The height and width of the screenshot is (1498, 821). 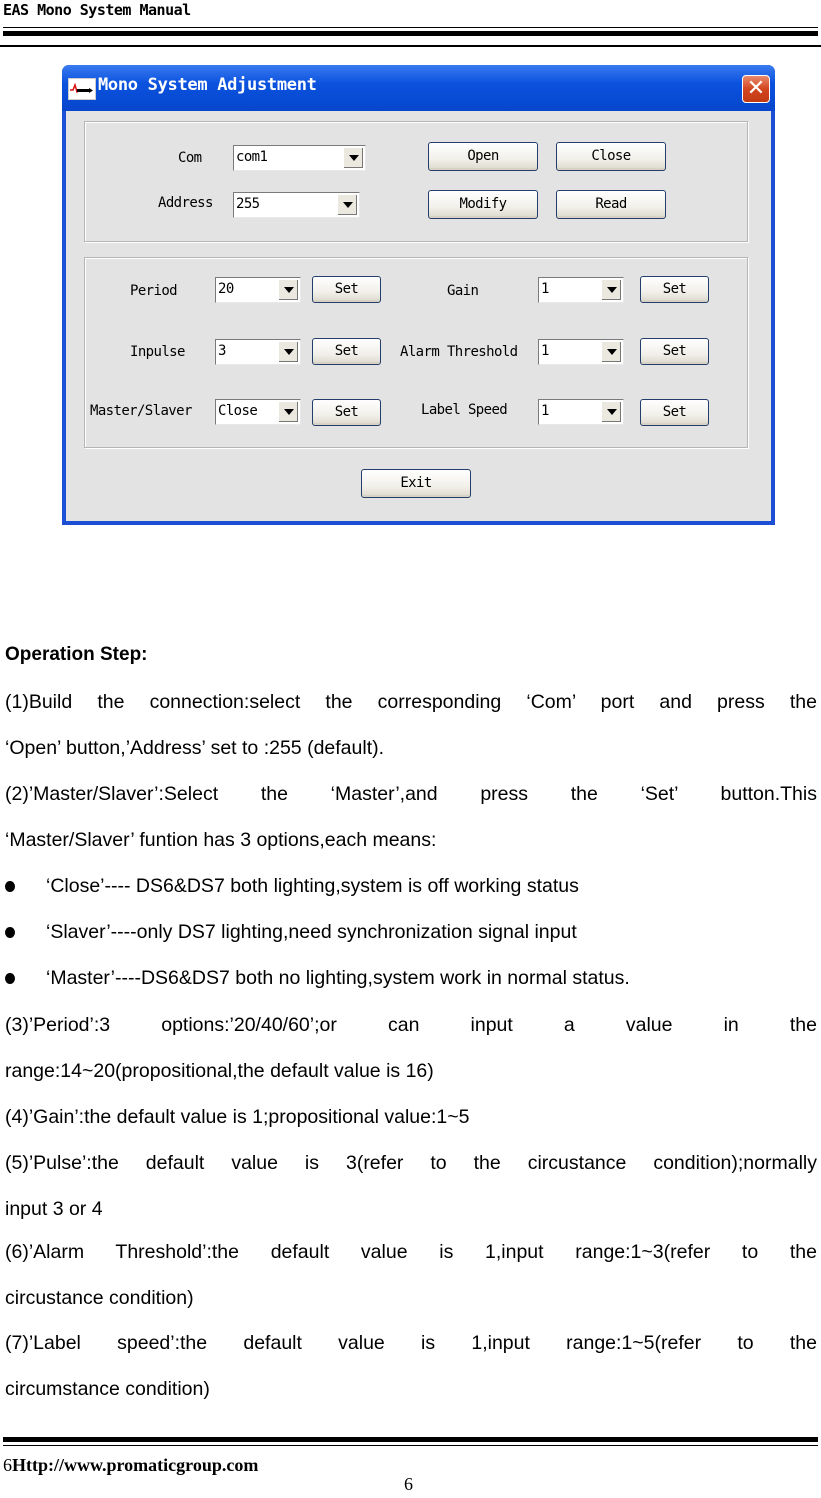 I want to click on footer-rule-thick, so click(x=410, y=1439).